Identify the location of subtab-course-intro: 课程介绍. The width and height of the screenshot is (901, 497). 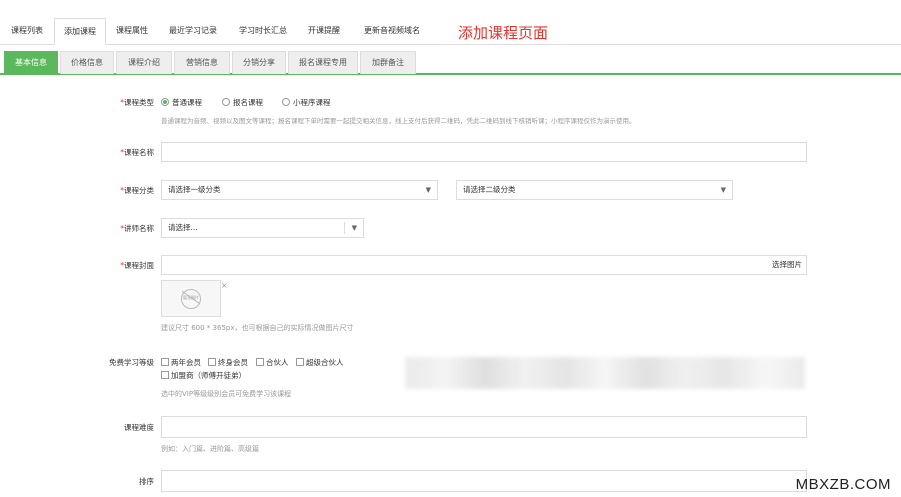
(144, 62).